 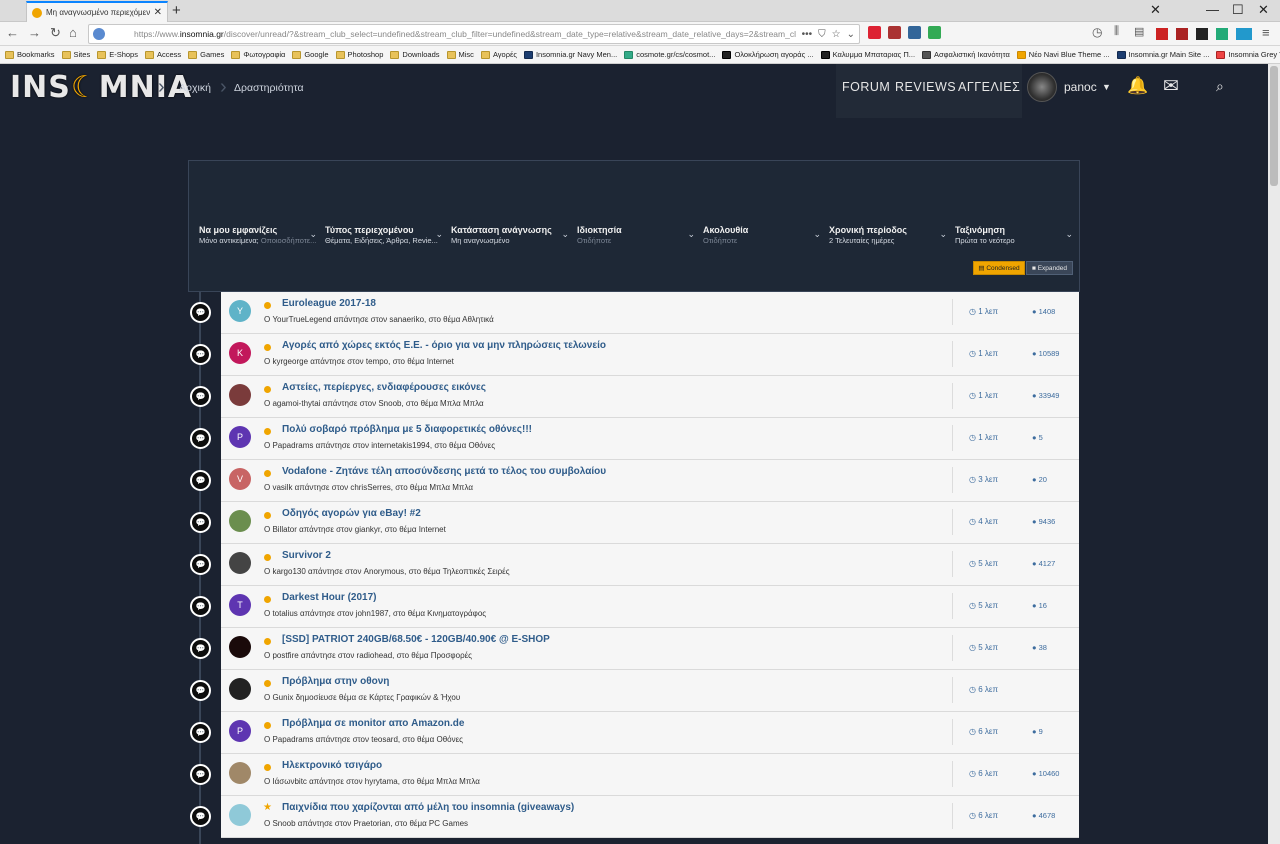 I want to click on filter-sort: Ταξινόμηση Πρώτα το νεότερο ⌄, so click(x=1014, y=235).